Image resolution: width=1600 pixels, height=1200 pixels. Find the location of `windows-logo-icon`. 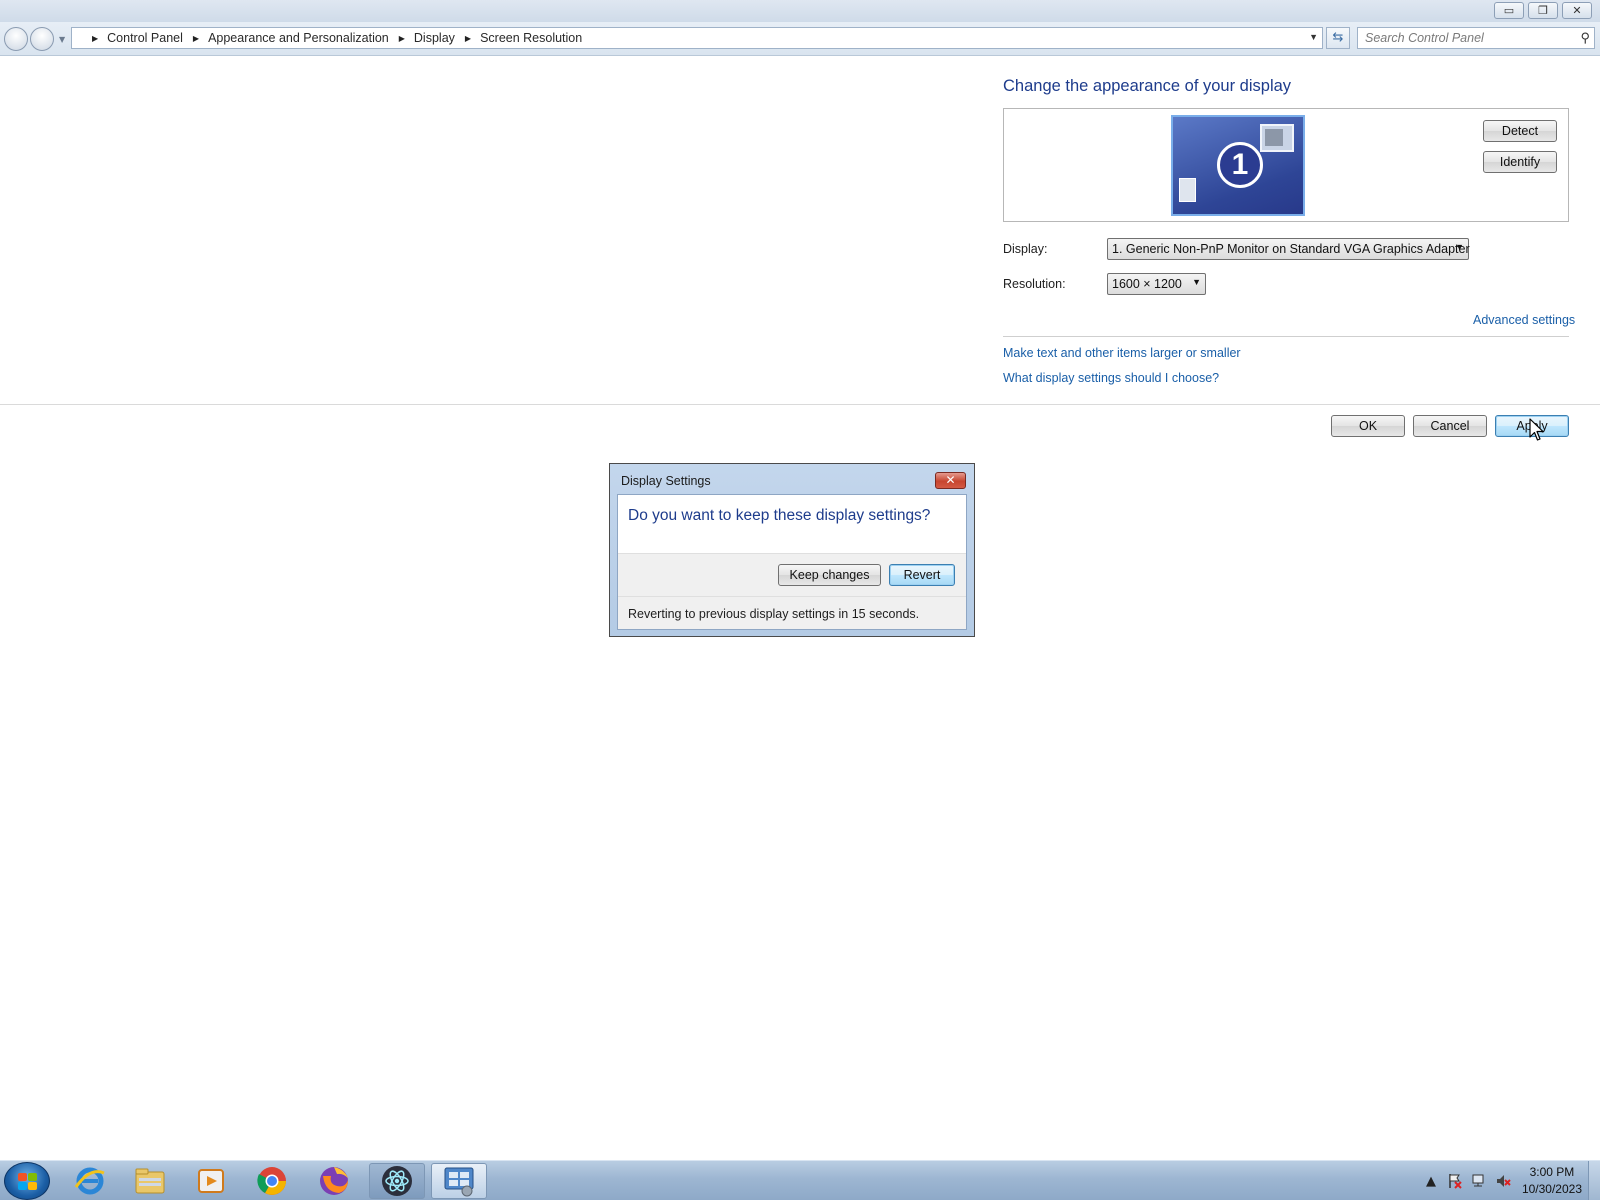

windows-logo-icon is located at coordinates (28, 1182).